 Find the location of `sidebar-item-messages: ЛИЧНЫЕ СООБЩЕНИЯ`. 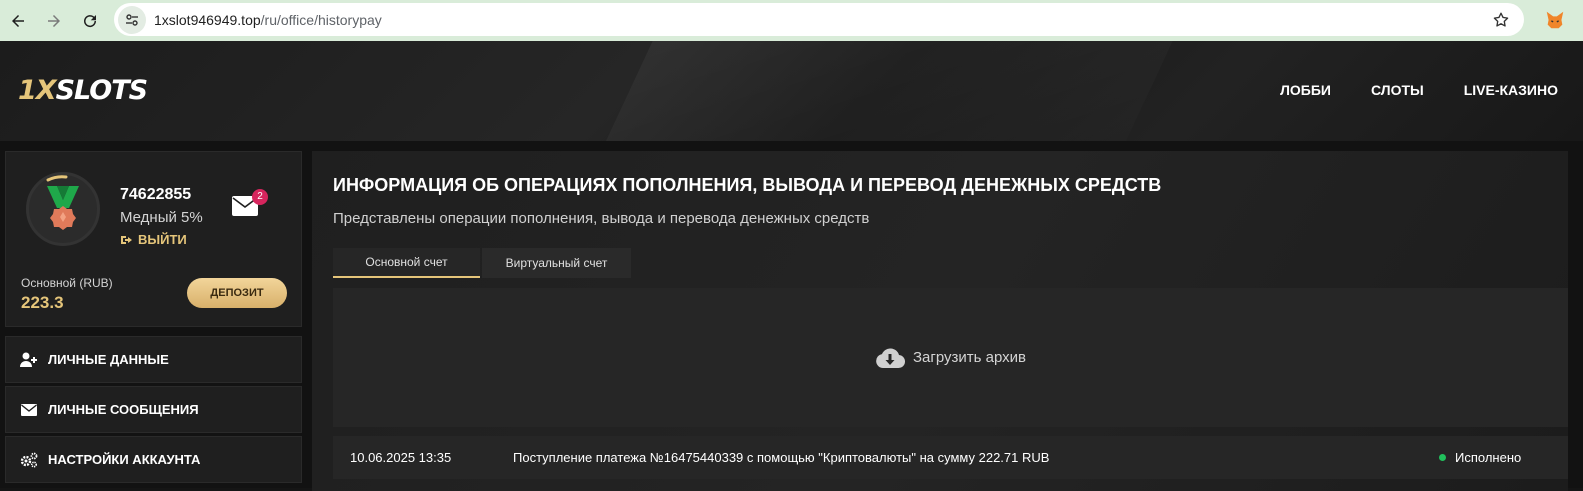

sidebar-item-messages: ЛИЧНЫЕ СООБЩЕНИЯ is located at coordinates (153, 409).